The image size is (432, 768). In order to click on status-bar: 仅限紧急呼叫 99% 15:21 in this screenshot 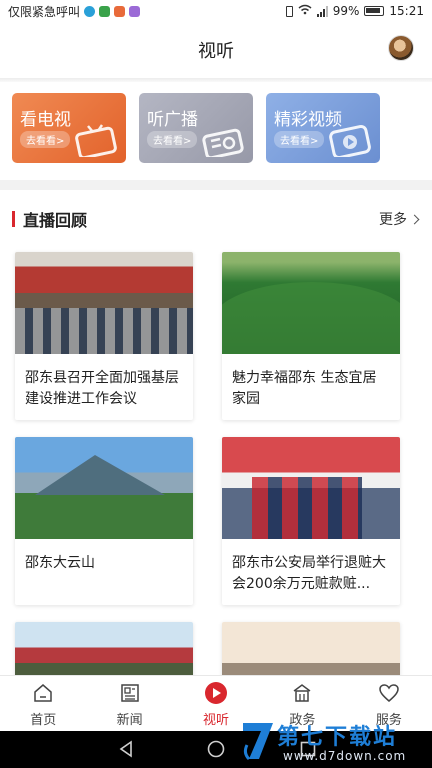, I will do `click(216, 11)`.